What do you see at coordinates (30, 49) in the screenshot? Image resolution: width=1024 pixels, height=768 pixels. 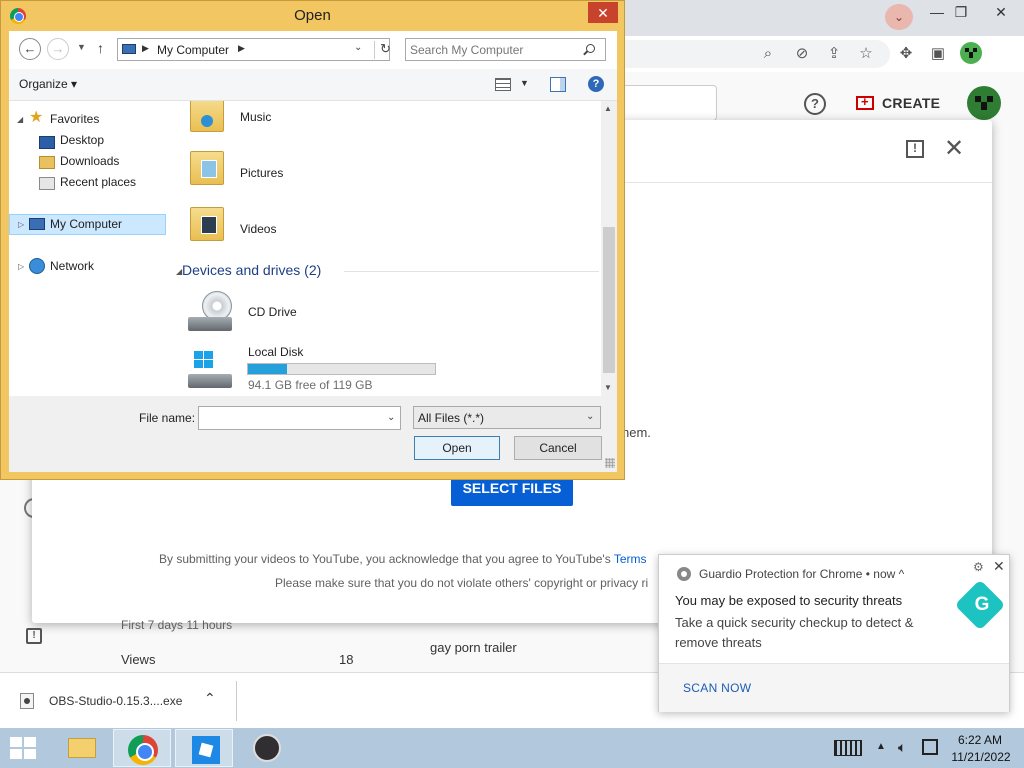 I see `back-arrow-icon: ←` at bounding box center [30, 49].